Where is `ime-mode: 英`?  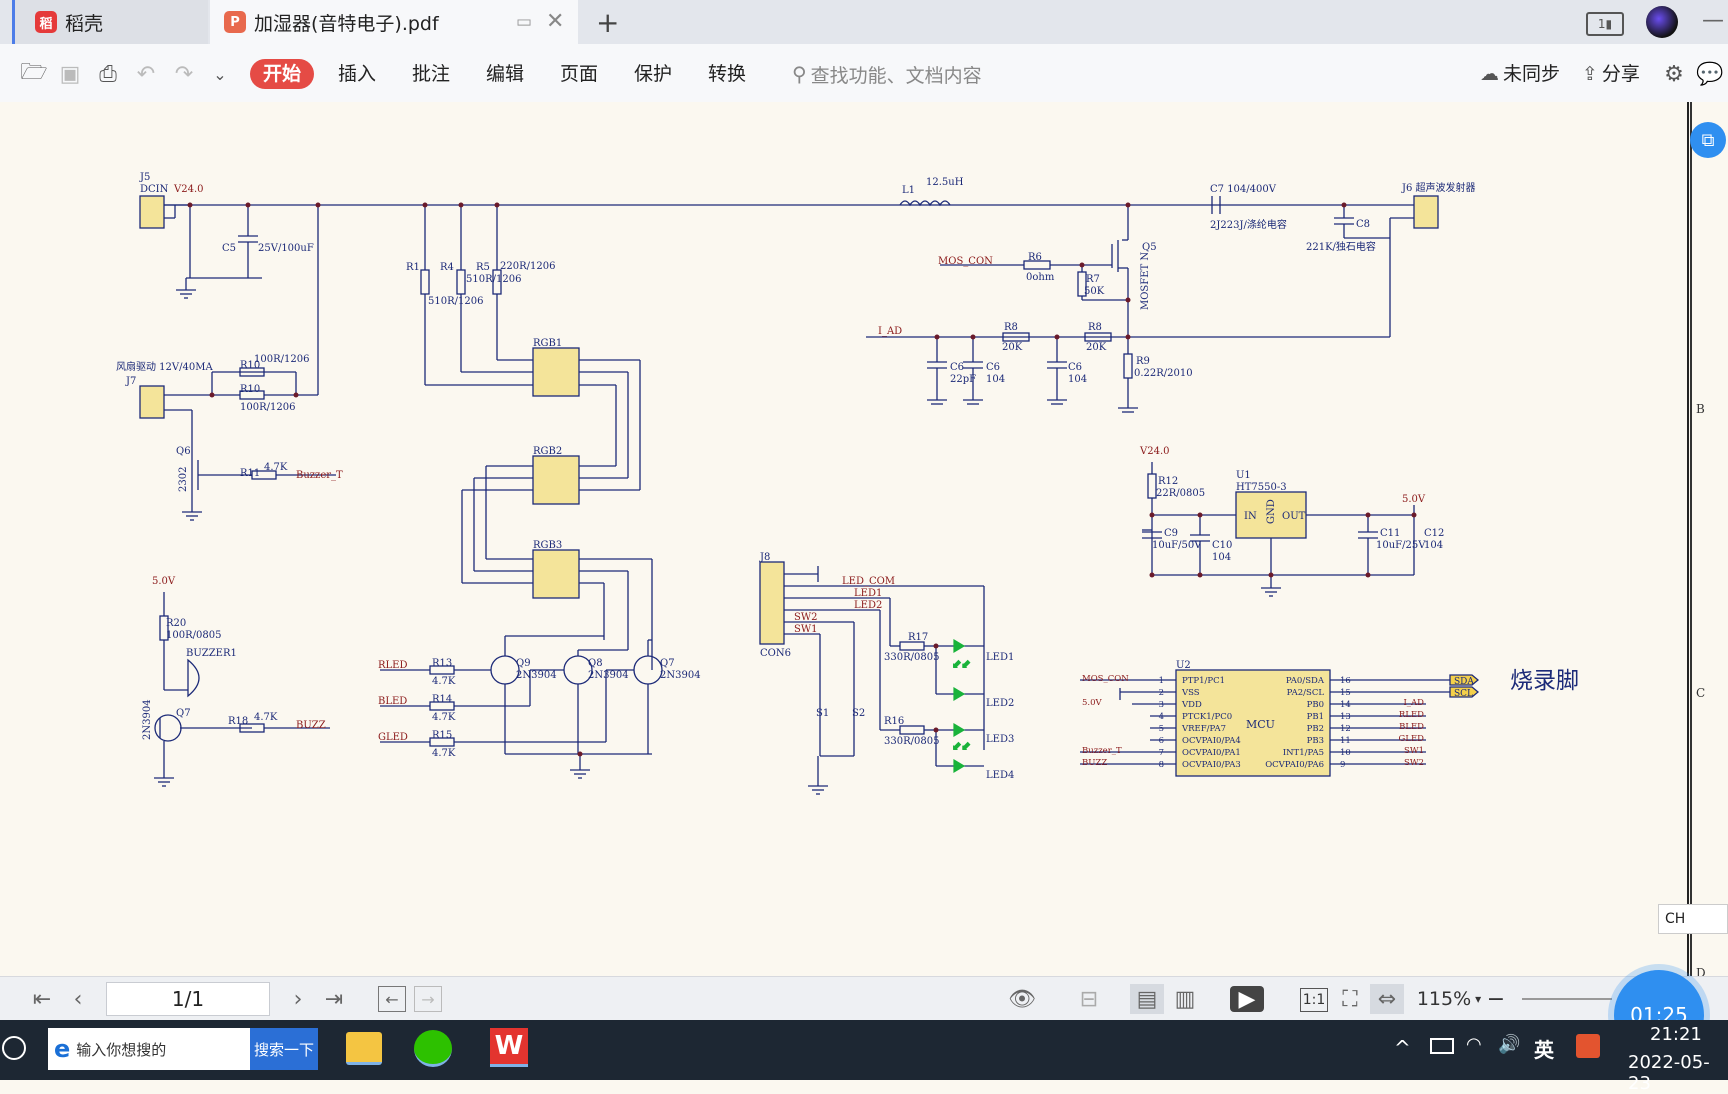
ime-mode: 英 is located at coordinates (1544, 1048).